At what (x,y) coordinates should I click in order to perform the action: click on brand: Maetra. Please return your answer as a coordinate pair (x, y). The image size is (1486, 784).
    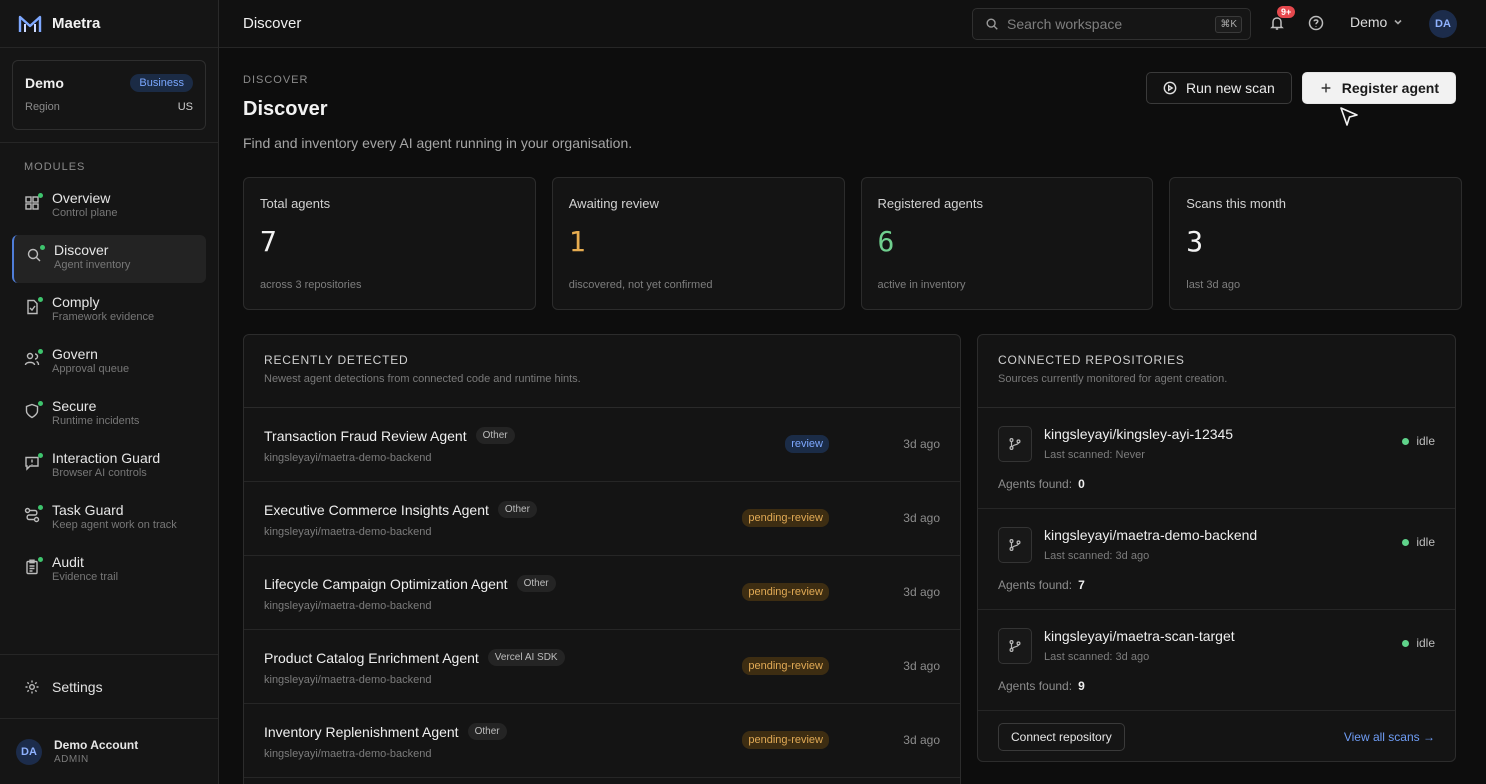
    Looking at the image, I should click on (109, 24).